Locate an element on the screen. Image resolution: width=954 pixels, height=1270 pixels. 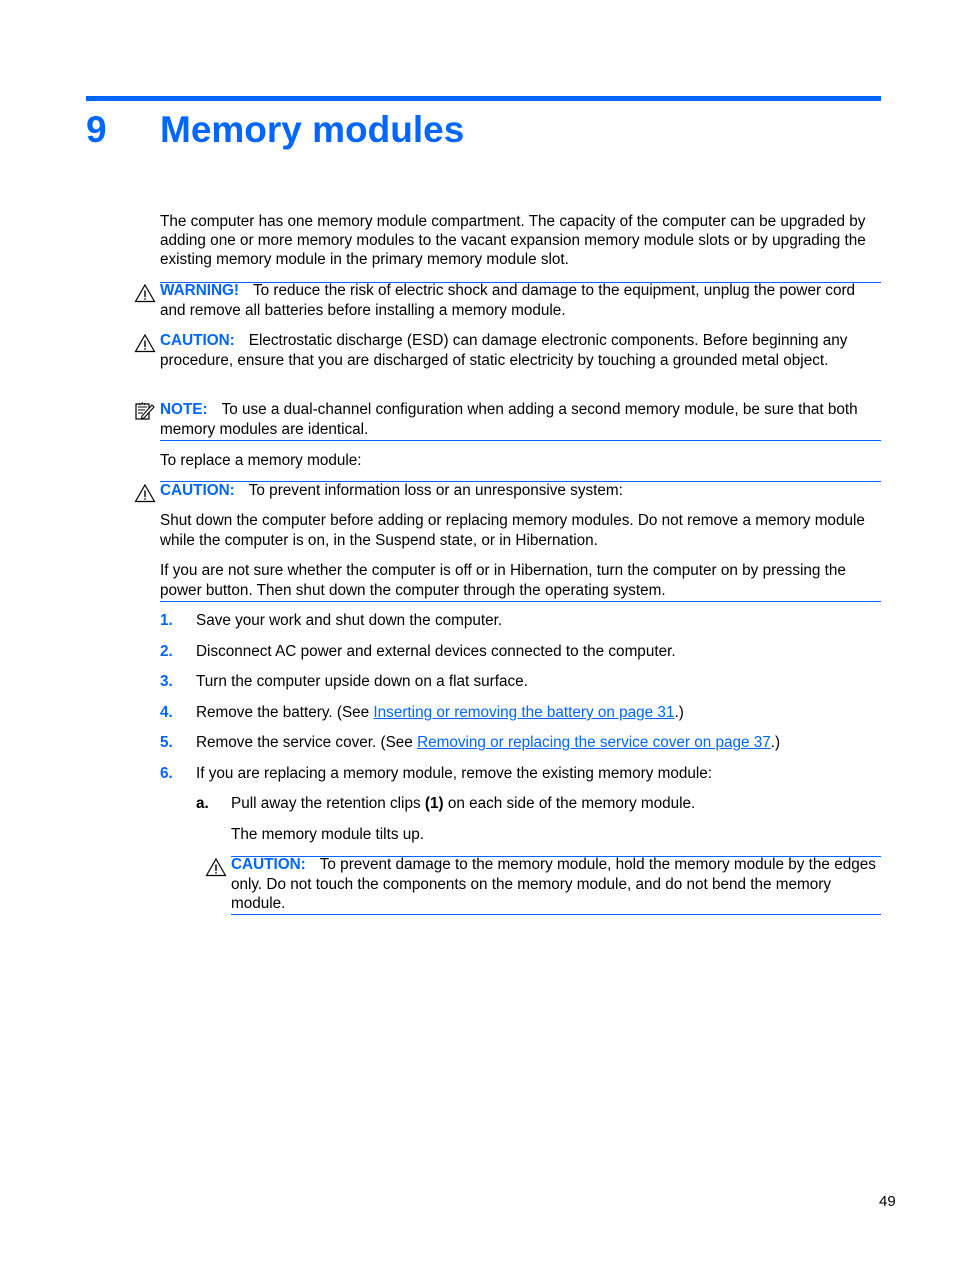
step-number: 3. is located at coordinates (166, 681).